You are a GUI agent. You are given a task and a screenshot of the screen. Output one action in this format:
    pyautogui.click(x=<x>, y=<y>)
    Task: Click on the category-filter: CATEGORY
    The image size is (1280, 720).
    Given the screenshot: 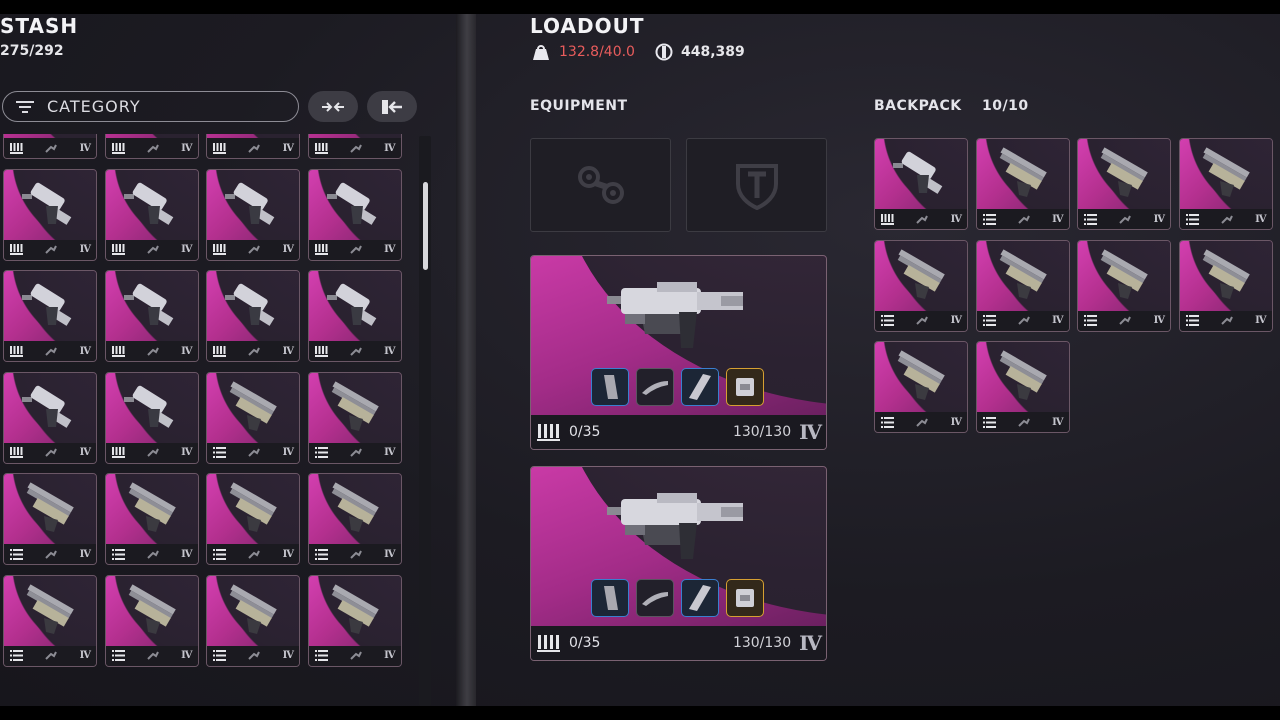 What is the action you would take?
    pyautogui.click(x=150, y=106)
    